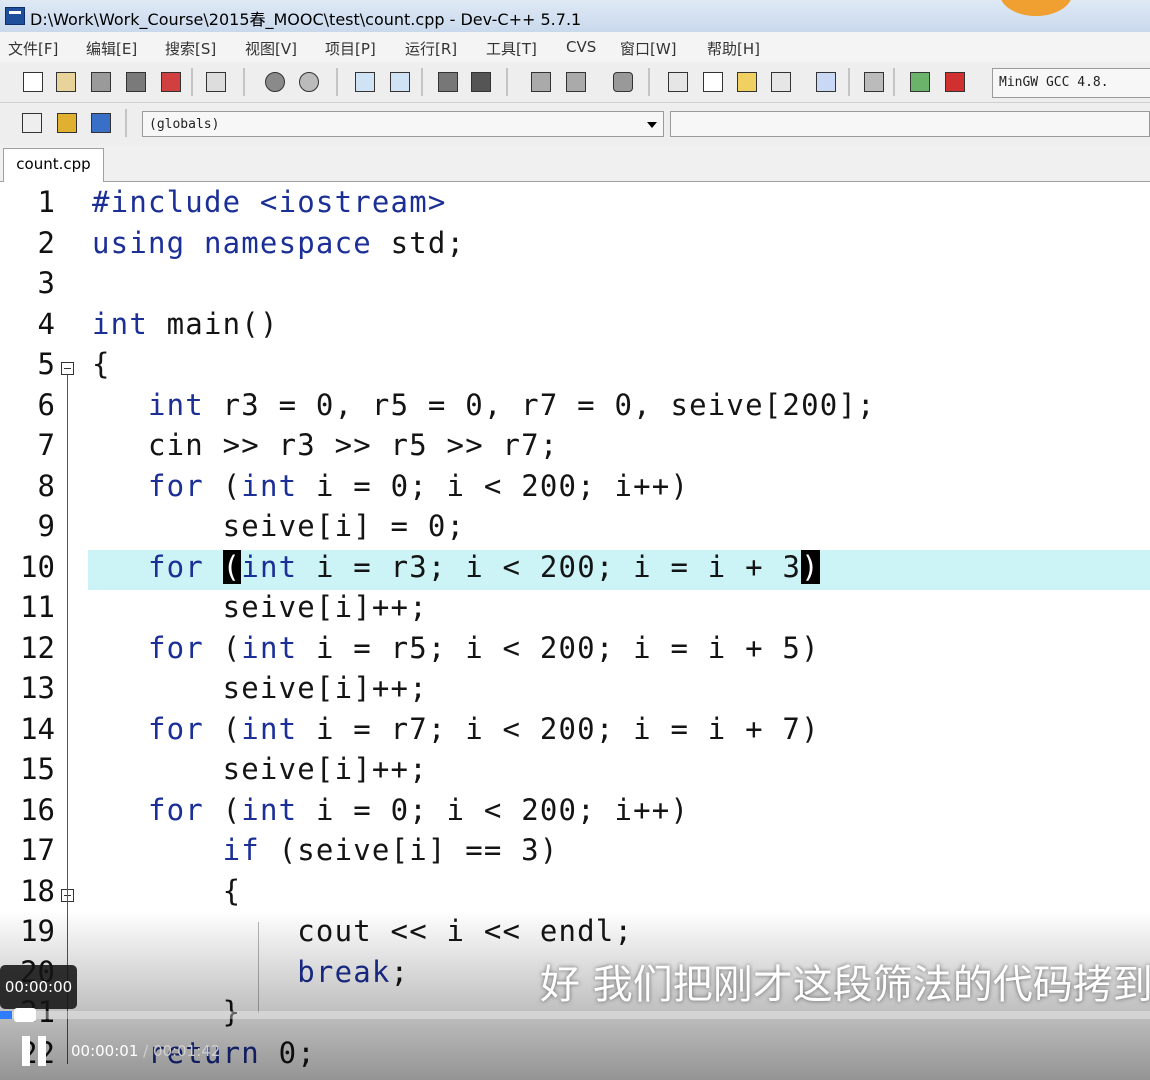 The image size is (1150, 1080). I want to click on window-orb-decoration, so click(1036, 8).